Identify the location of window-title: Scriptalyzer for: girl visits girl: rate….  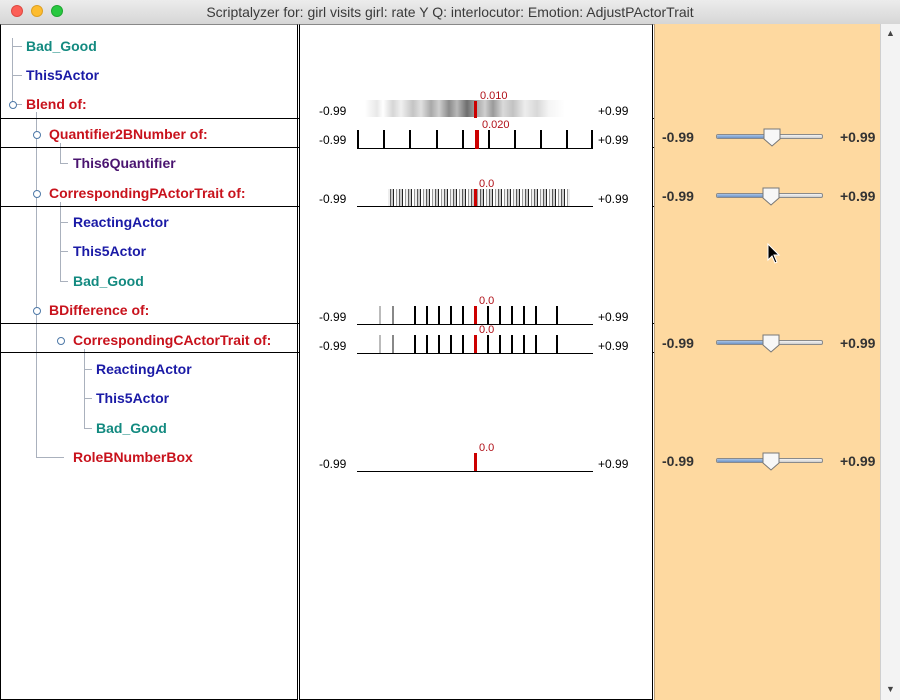
(450, 12).